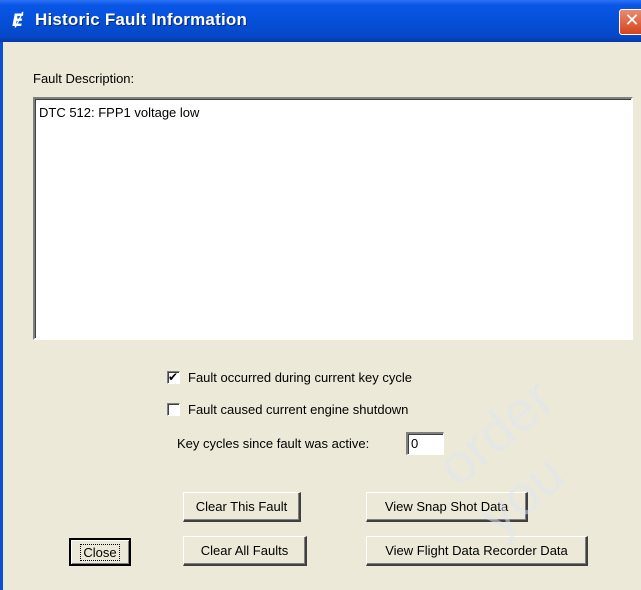  I want to click on close-button: Close, so click(100, 552).